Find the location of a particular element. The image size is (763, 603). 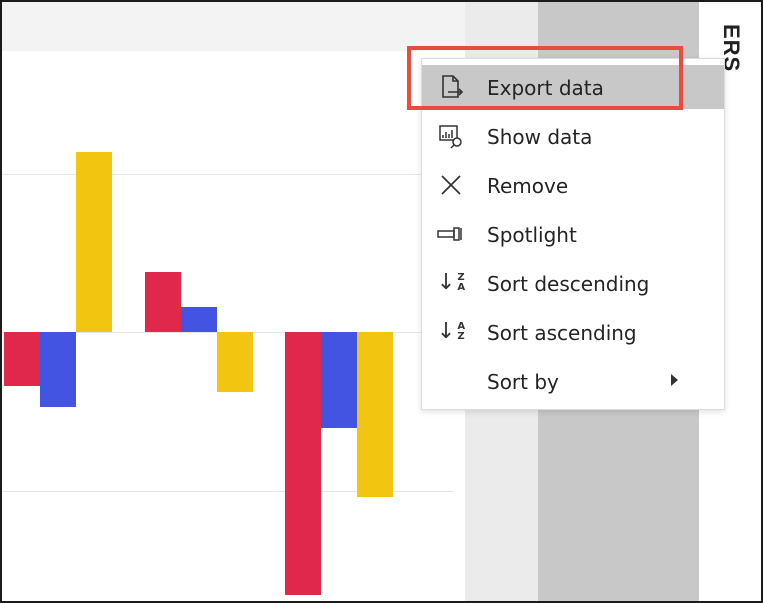

bar-series1-group4 is located at coordinates (303, 463).